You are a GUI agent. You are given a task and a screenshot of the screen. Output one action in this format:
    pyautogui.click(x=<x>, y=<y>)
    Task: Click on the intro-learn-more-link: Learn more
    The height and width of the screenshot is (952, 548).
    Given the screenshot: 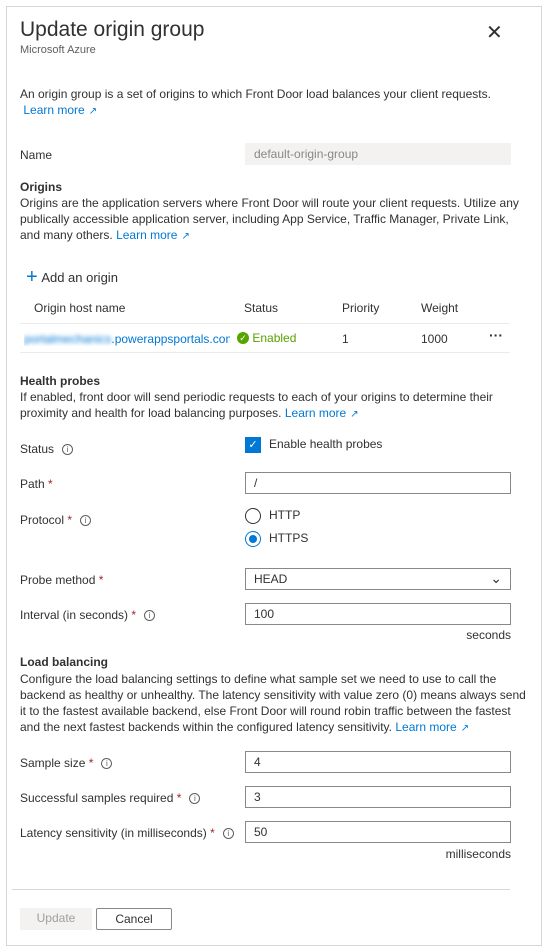 What is the action you would take?
    pyautogui.click(x=53, y=110)
    